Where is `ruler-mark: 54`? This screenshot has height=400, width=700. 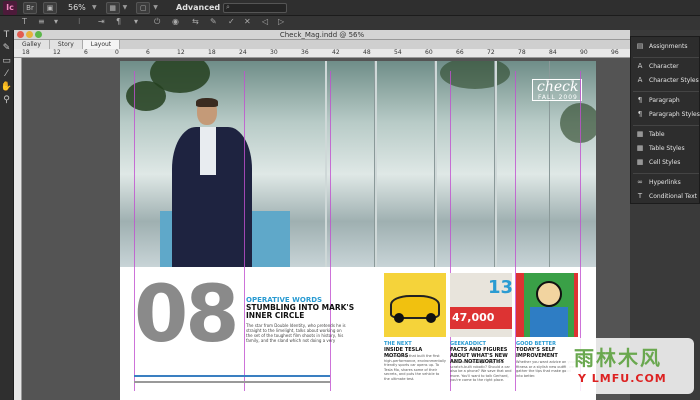
ruler-mark: 54 is located at coordinates (398, 52).